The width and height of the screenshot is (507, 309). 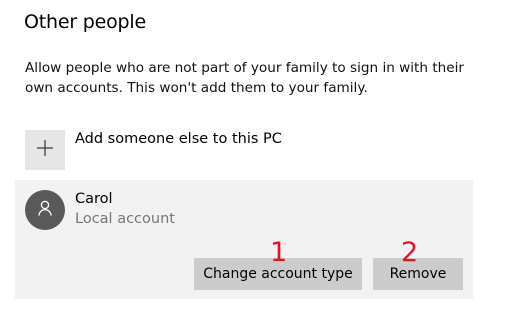 I want to click on plus-icon, so click(x=45, y=150).